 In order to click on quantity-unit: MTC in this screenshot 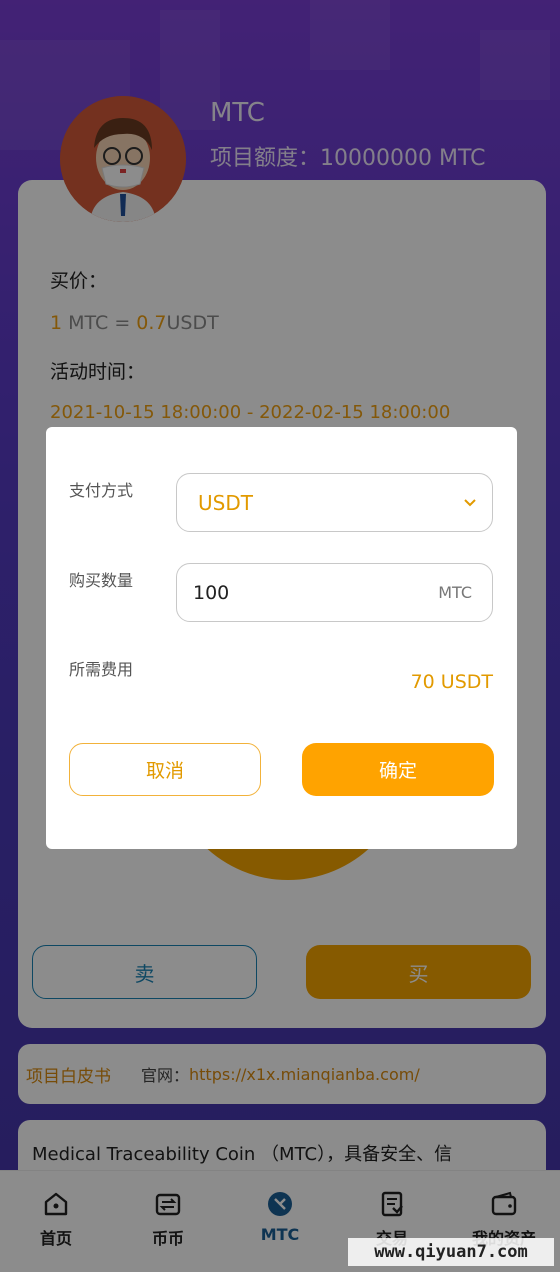, I will do `click(455, 592)`.